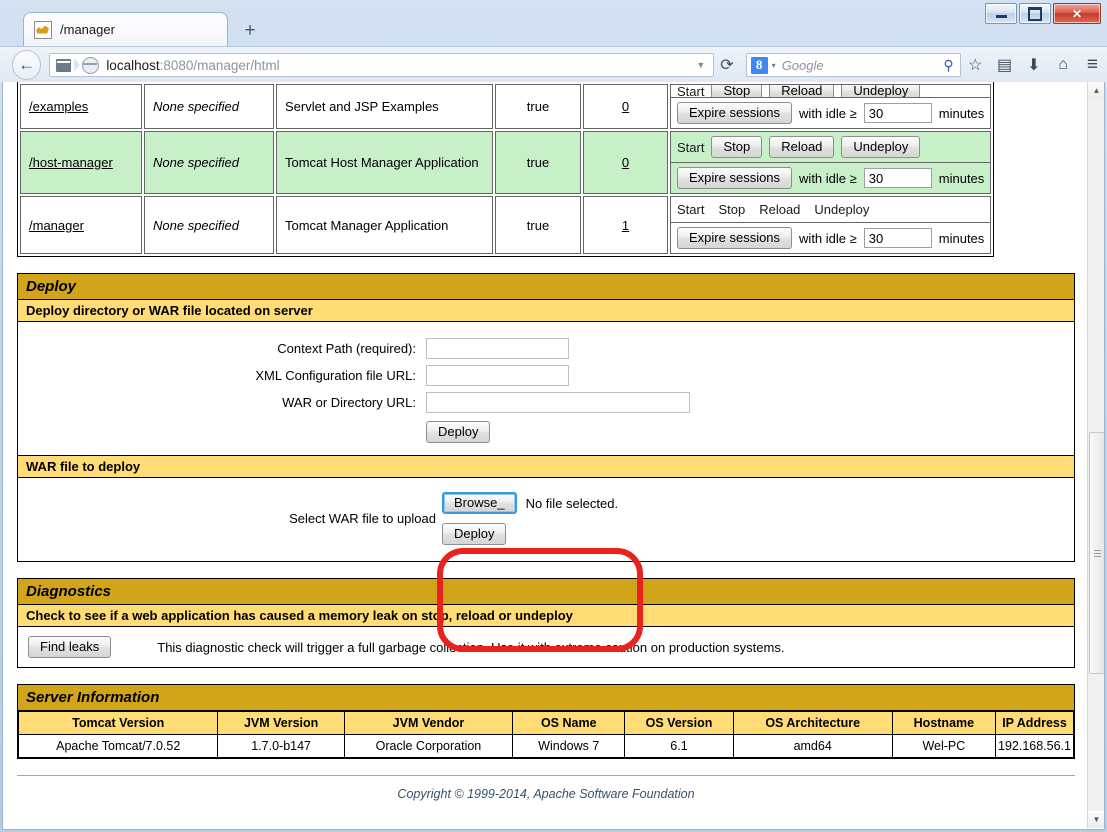  Describe the element at coordinates (842, 209) in the screenshot. I see `undeploy-command-label: Undeploy` at that location.